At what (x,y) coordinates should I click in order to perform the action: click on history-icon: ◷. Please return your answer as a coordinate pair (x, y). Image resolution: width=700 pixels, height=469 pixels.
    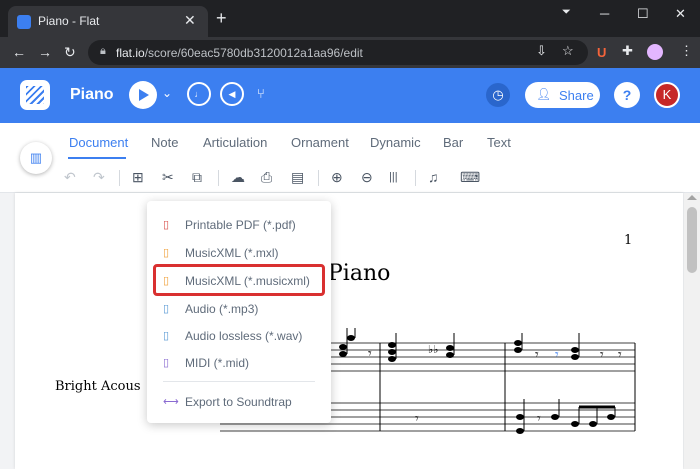
    Looking at the image, I should click on (498, 95).